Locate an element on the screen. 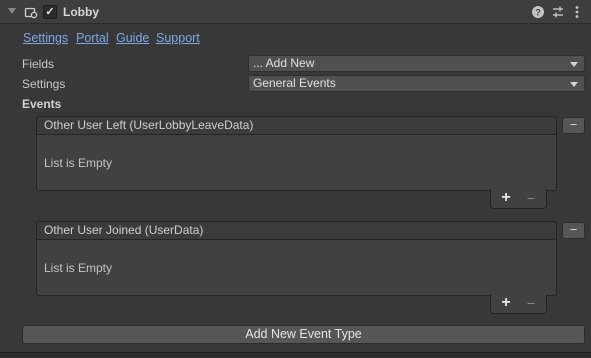 The height and width of the screenshot is (358, 591). component-icon is located at coordinates (31, 12).